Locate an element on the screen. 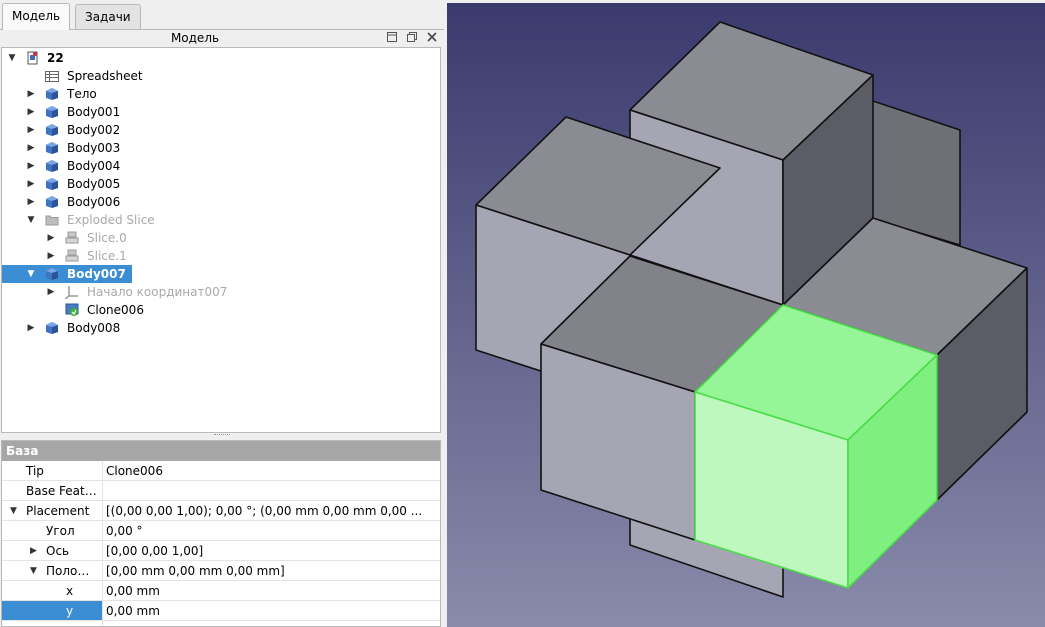  folder-icon is located at coordinates (52, 220).